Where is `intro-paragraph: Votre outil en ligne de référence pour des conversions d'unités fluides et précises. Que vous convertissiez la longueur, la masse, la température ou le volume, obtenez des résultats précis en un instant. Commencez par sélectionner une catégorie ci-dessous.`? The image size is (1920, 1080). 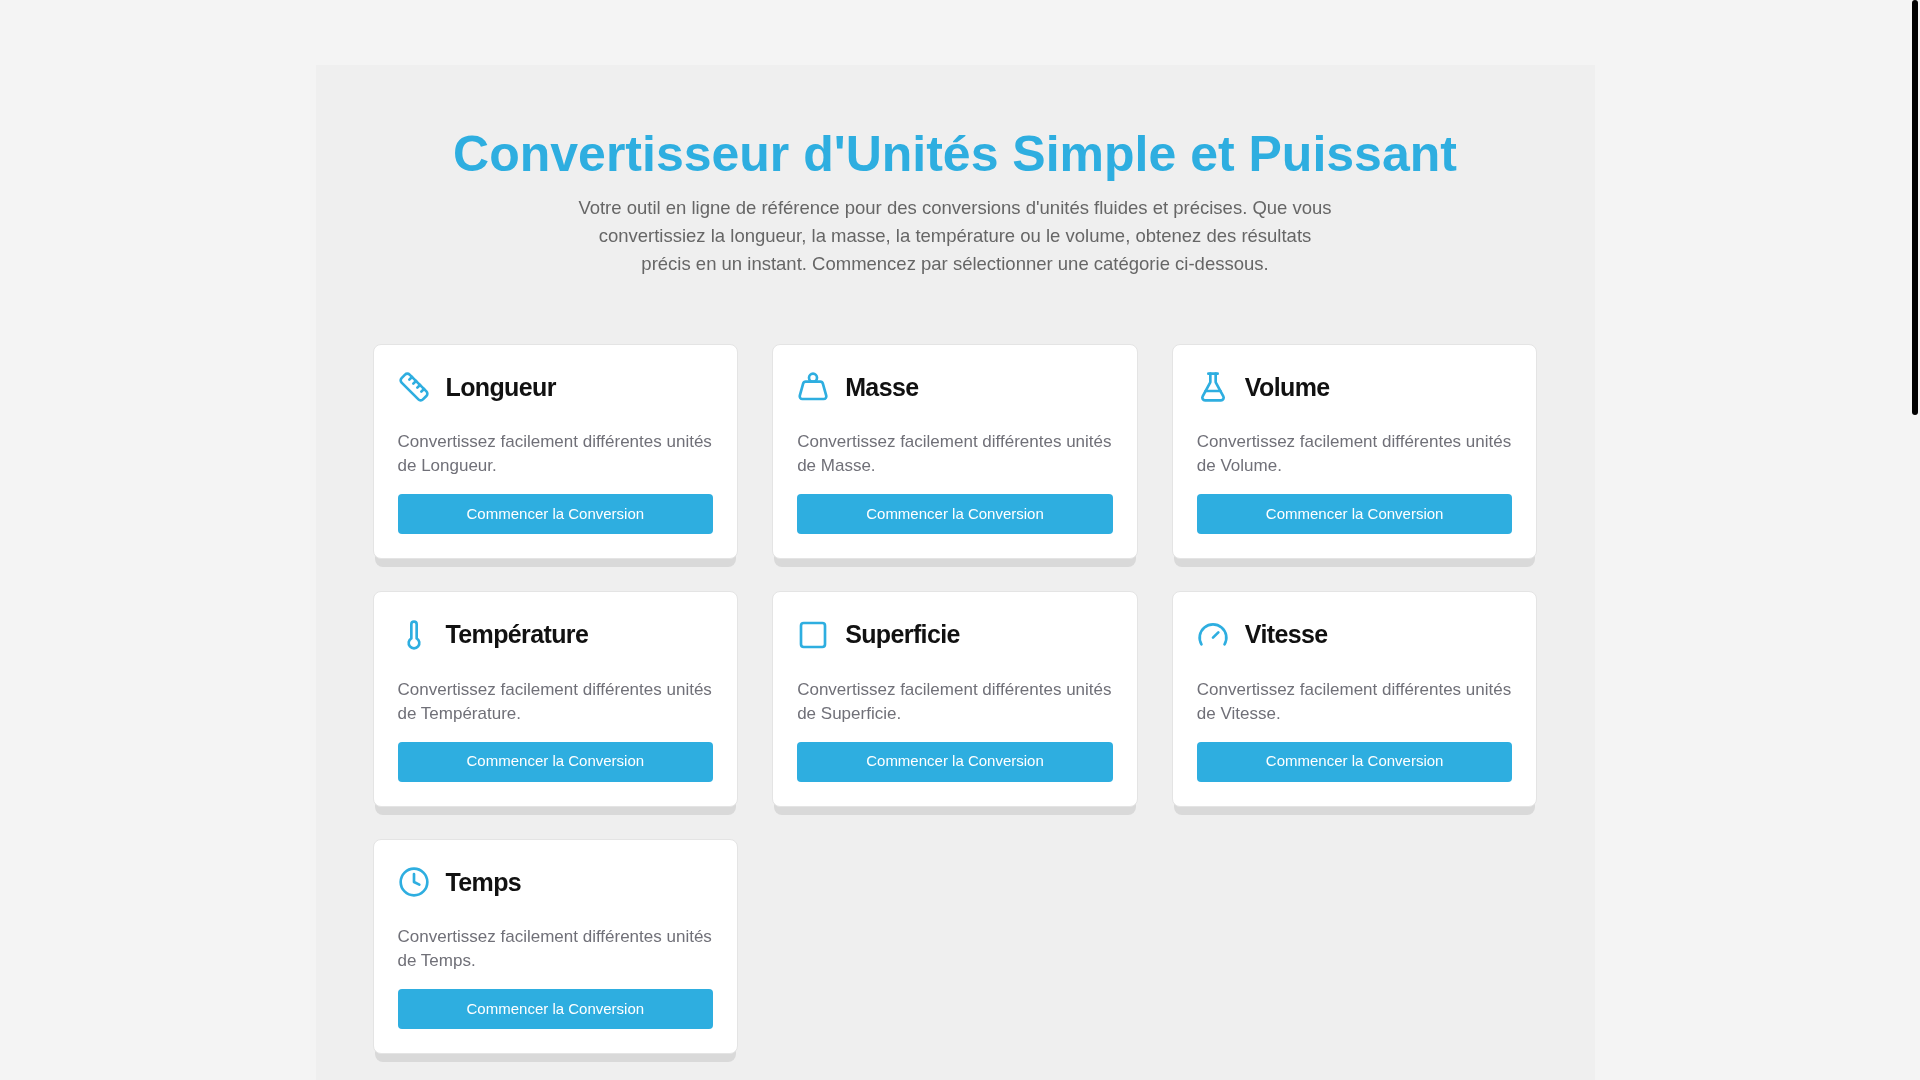
intro-paragraph: Votre outil en ligne de référence pour des conversions d'unités fluides et précises. Que vous convertissiez la longueur, la masse, la température ou le volume, obtenez des résultats précis en un instant. Commencez par sélectionner une catégorie ci-dessous. is located at coordinates (955, 235).